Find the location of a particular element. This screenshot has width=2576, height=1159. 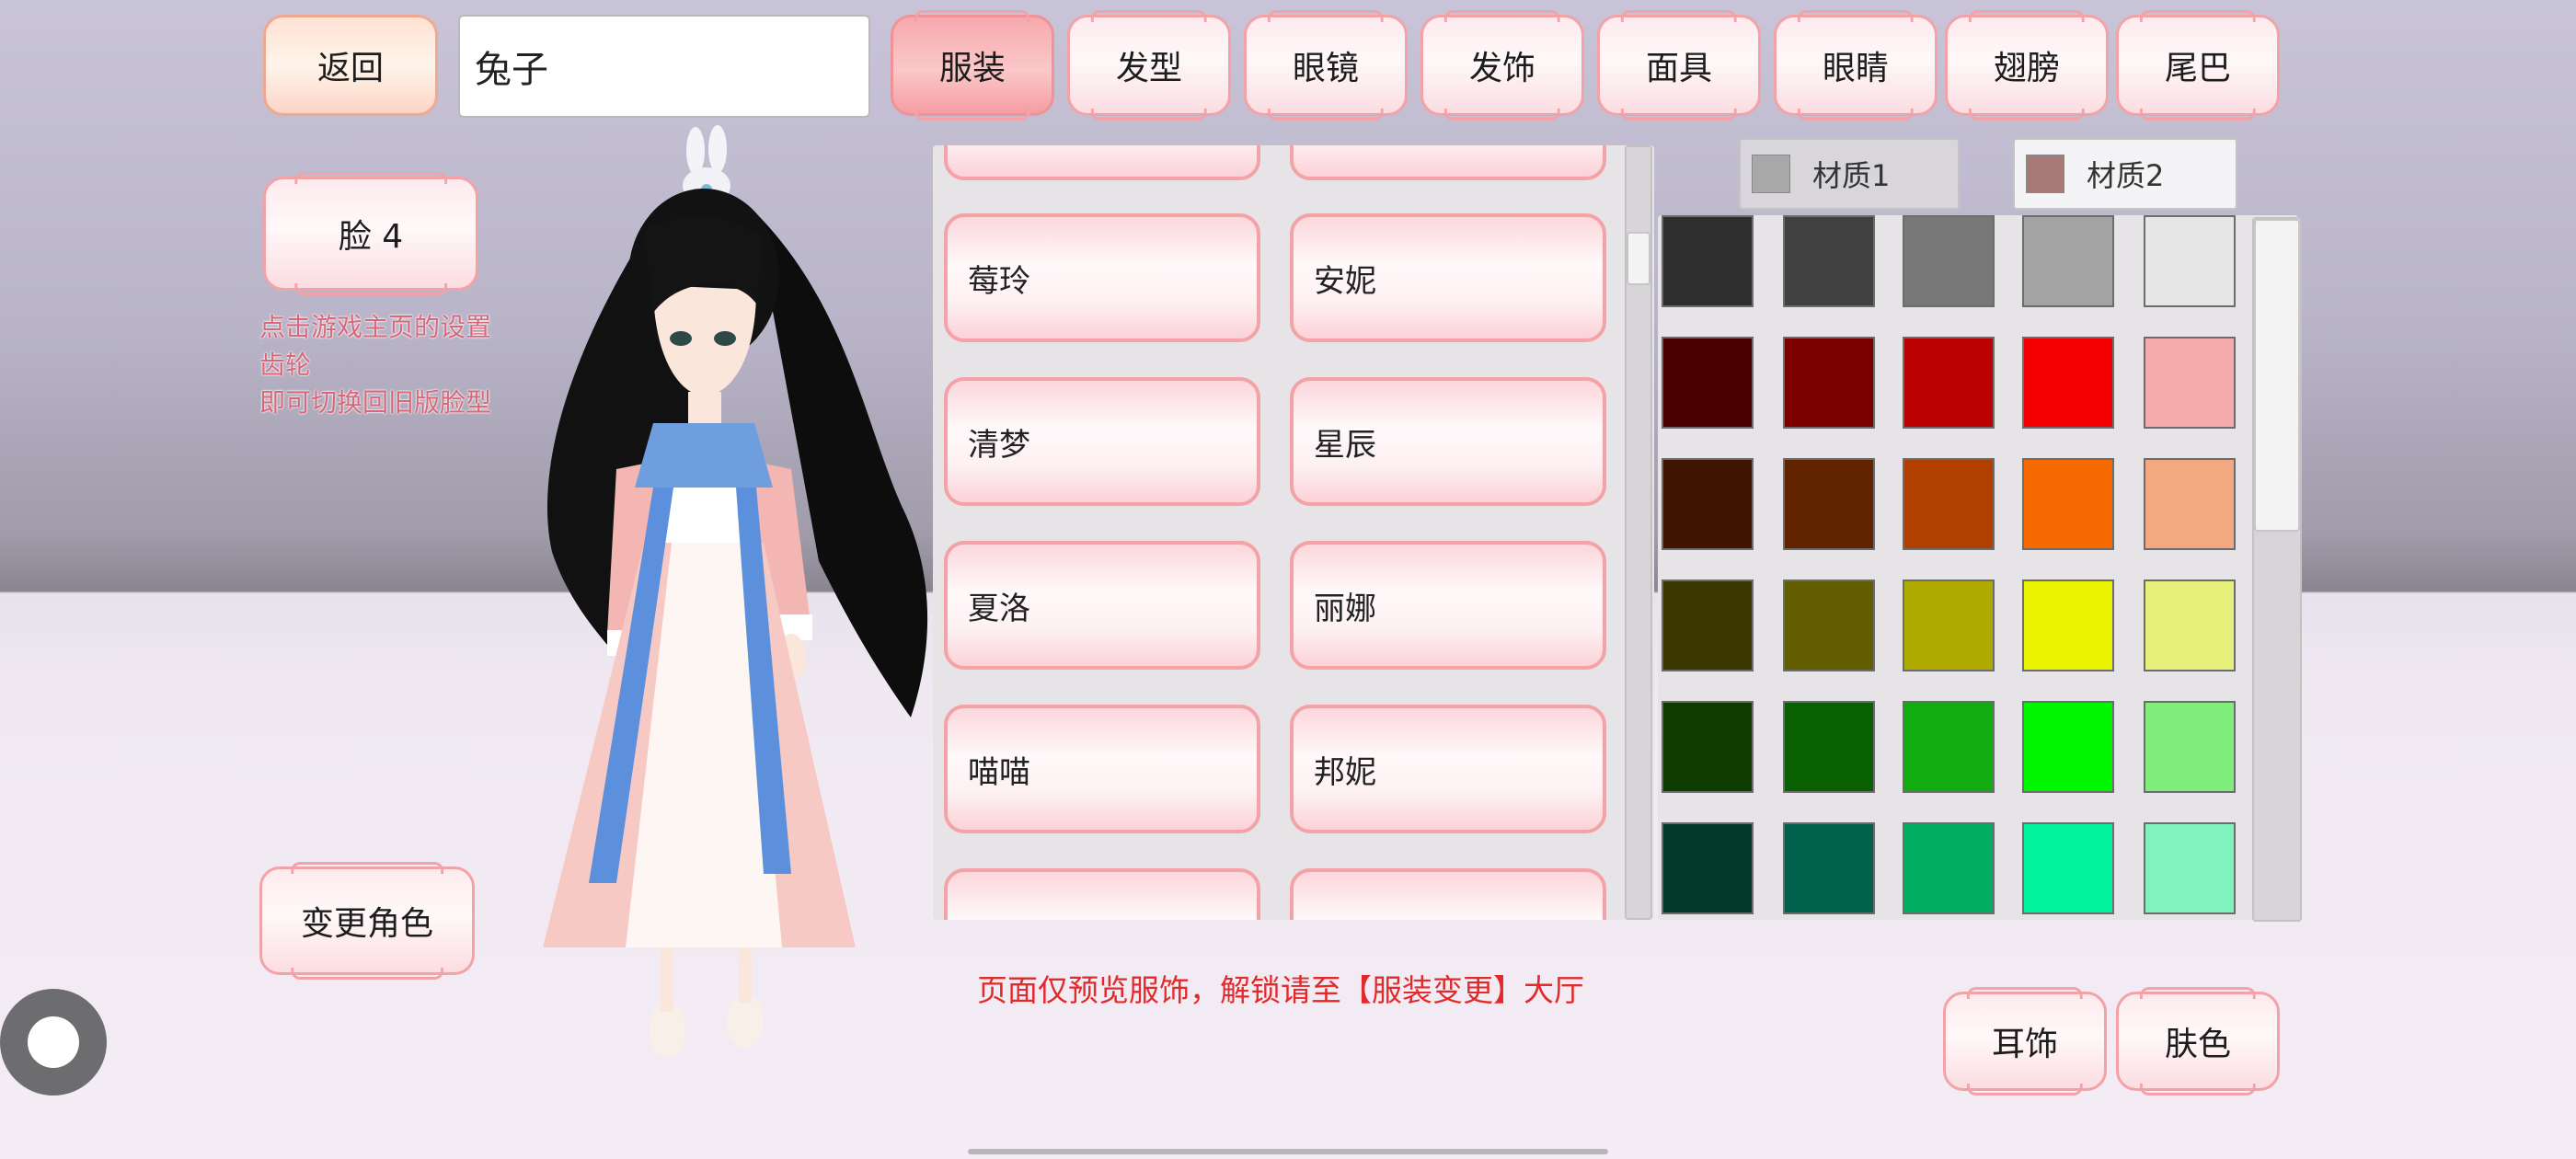

outfit-item-anni: 安妮 is located at coordinates (1448, 277).